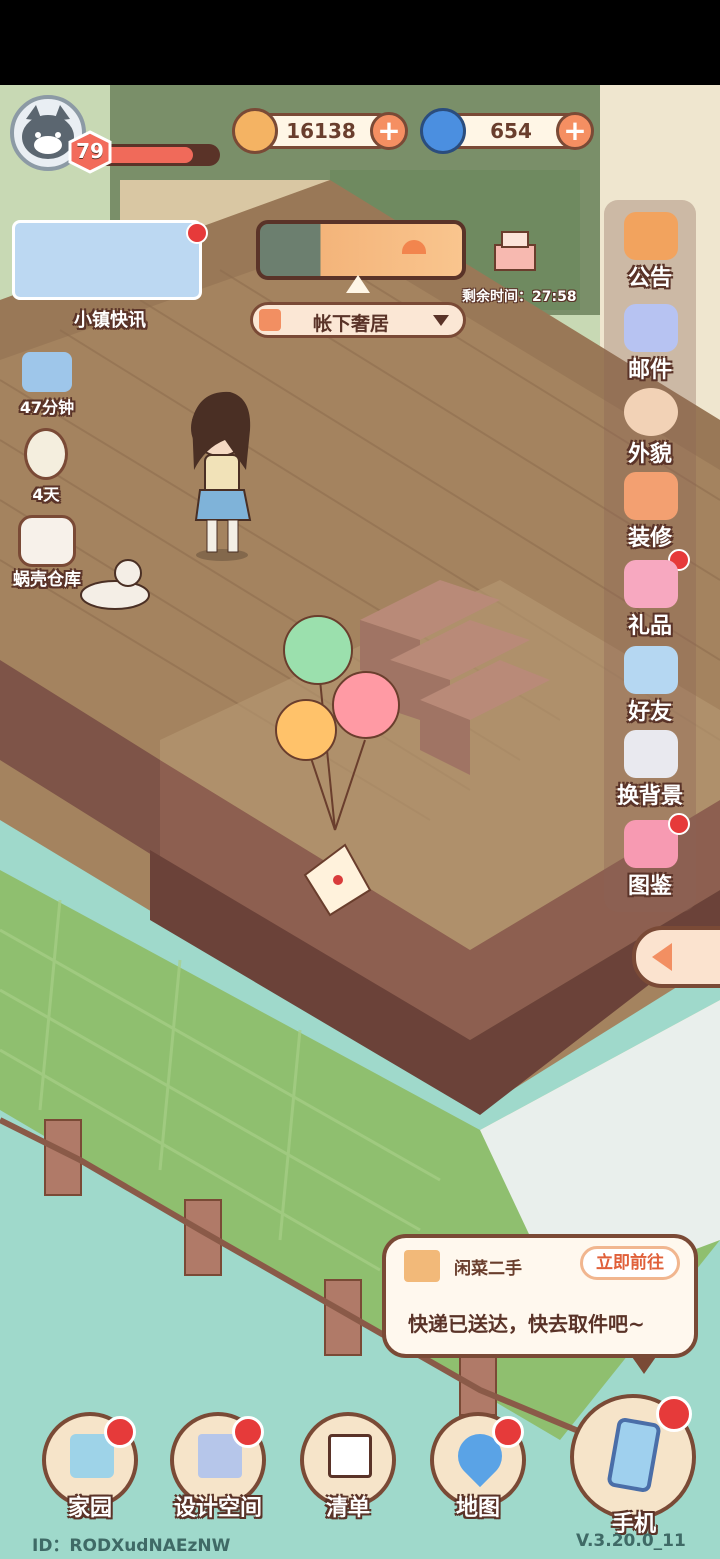  I want to click on notification-title: 闲菜二手, so click(488, 1269).